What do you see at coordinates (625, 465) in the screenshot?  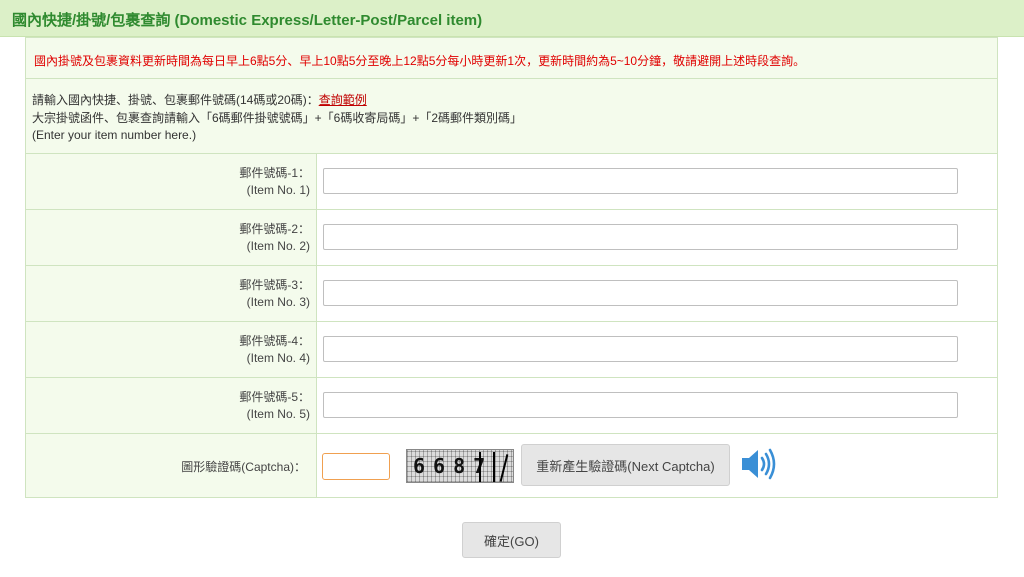 I see `next-captcha-button: 重新產生驗證碼(Next Captcha)` at bounding box center [625, 465].